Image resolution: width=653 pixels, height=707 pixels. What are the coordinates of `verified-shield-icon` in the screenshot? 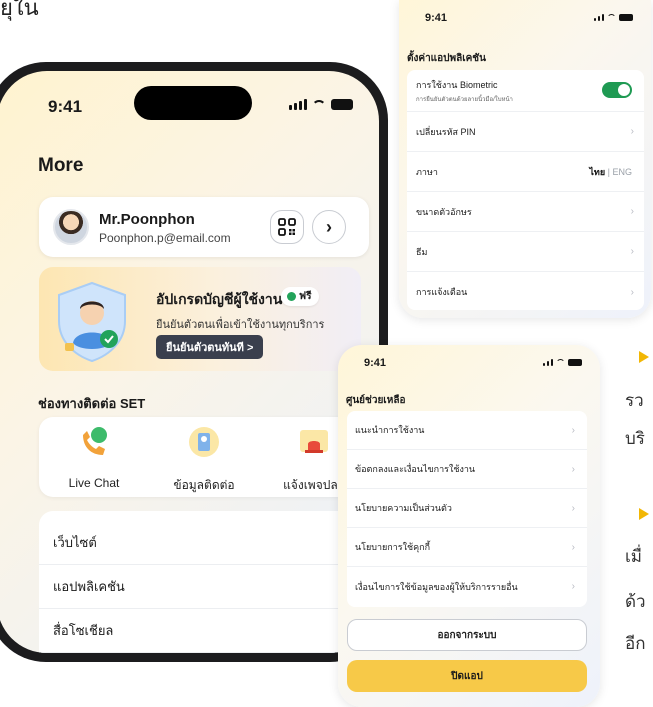 It's located at (92, 322).